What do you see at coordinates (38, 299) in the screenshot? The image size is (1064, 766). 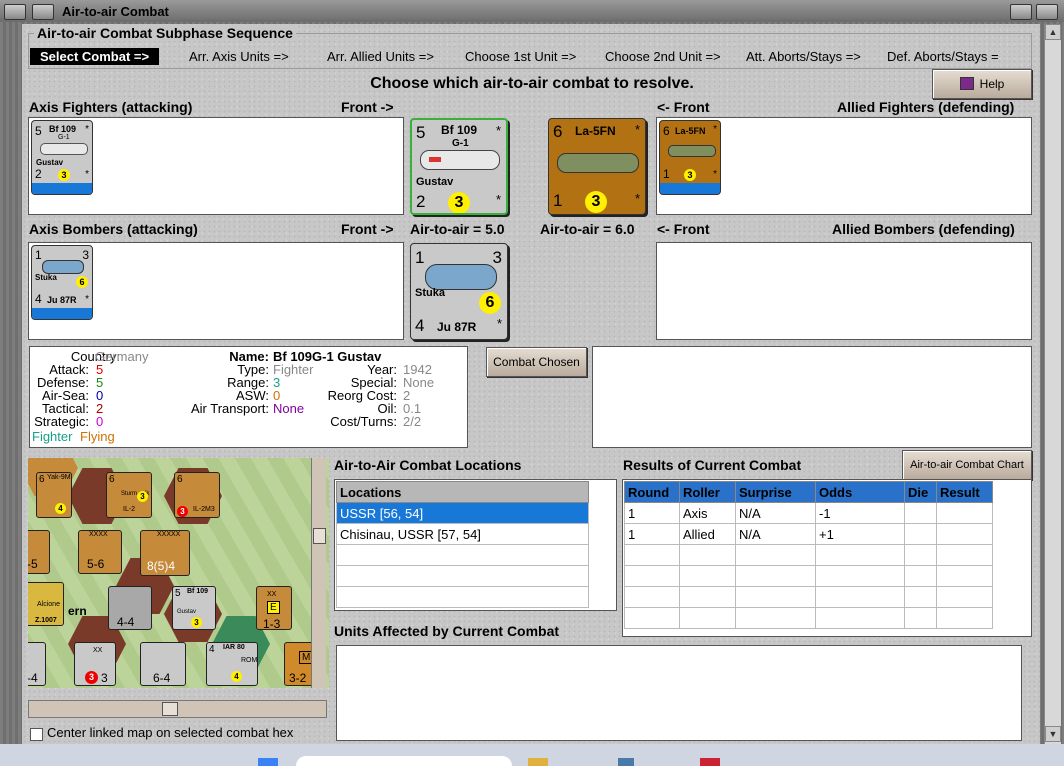 I see `counter-bl: 4` at bounding box center [38, 299].